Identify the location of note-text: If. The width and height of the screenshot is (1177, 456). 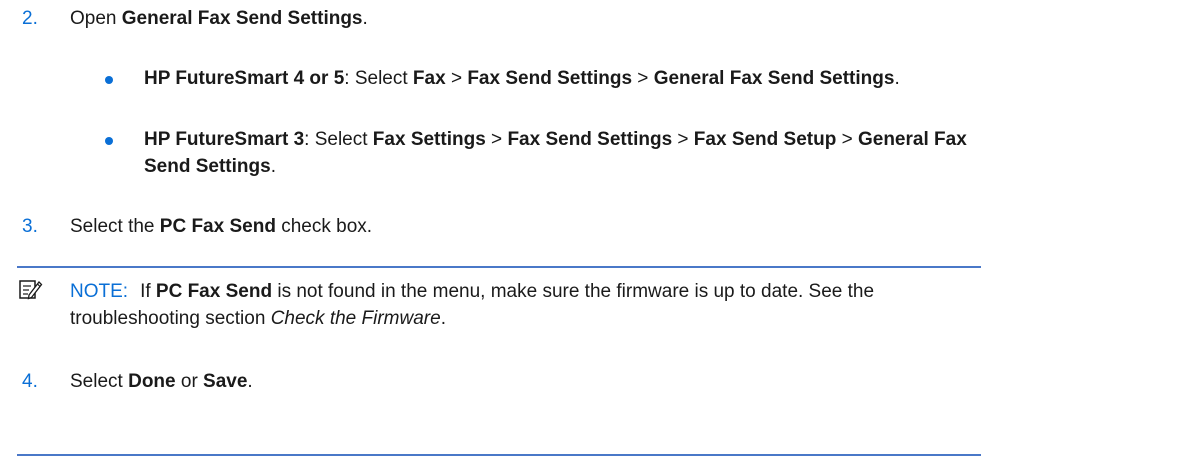
(148, 291).